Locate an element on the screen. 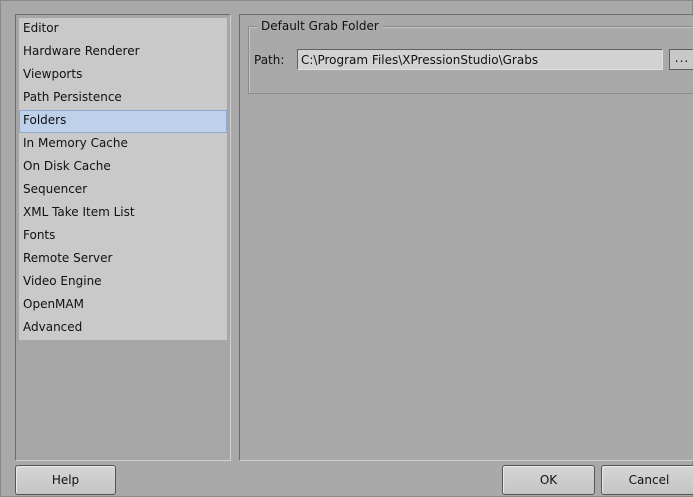  cancel-button: Cancel is located at coordinates (647, 480).